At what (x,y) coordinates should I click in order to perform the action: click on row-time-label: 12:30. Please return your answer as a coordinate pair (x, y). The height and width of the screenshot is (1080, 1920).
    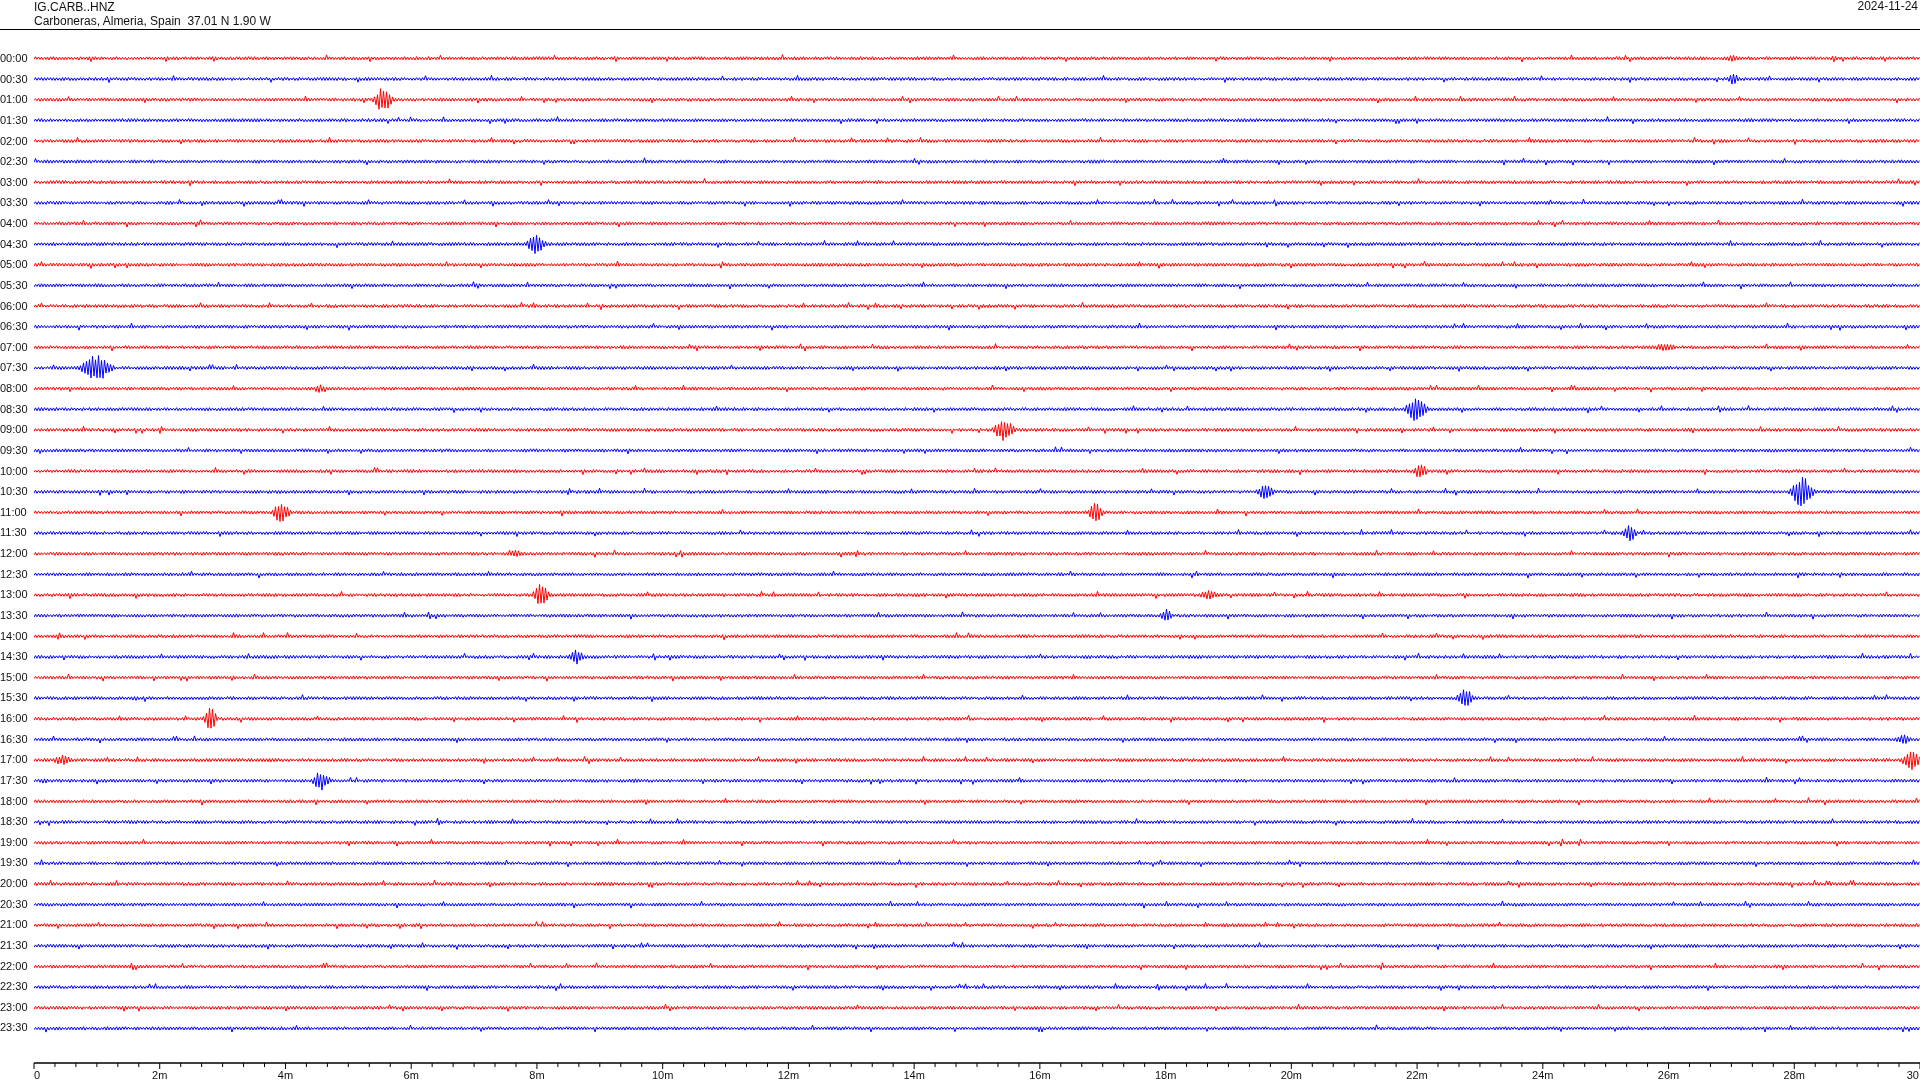
    Looking at the image, I should click on (14, 574).